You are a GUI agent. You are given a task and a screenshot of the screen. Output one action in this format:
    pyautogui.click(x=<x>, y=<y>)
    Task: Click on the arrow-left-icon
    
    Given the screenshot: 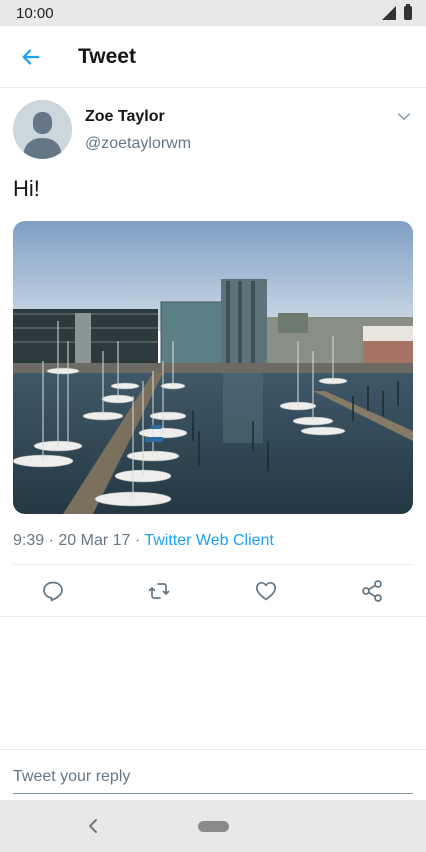 What is the action you would take?
    pyautogui.click(x=31, y=56)
    